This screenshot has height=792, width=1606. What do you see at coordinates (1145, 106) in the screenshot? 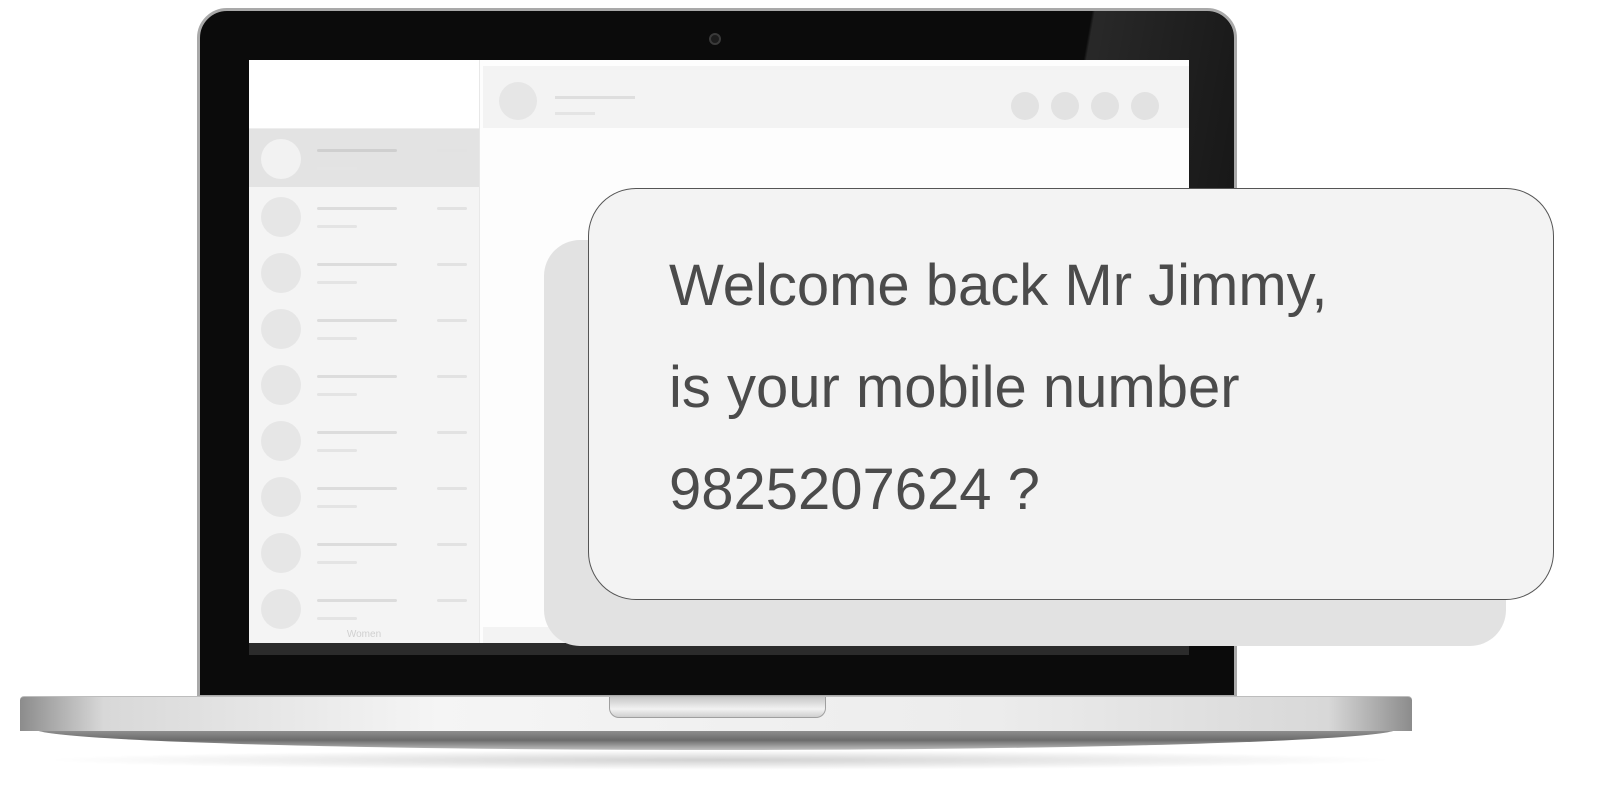
I see `menu-icon` at bounding box center [1145, 106].